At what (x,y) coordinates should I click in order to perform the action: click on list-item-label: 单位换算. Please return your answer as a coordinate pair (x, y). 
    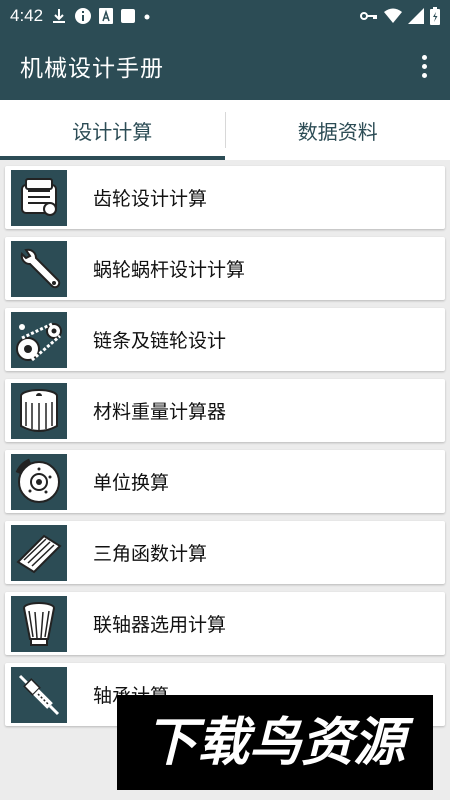
    Looking at the image, I should click on (131, 483).